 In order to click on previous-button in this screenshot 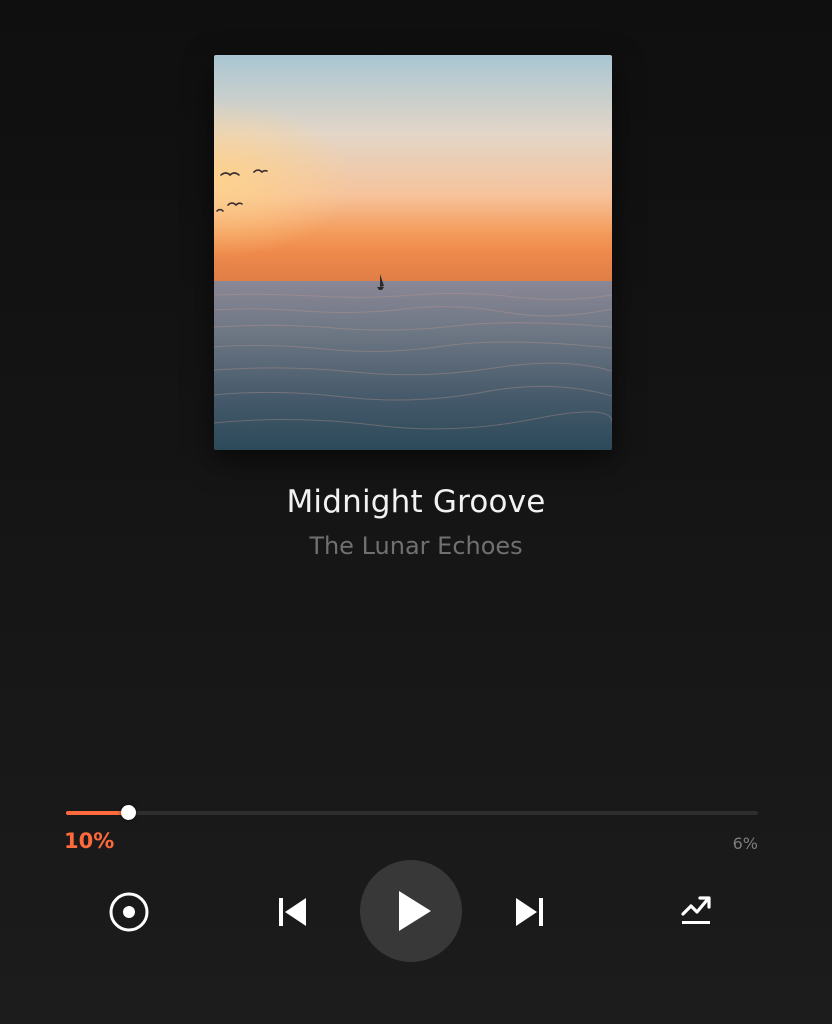, I will do `click(292, 912)`.